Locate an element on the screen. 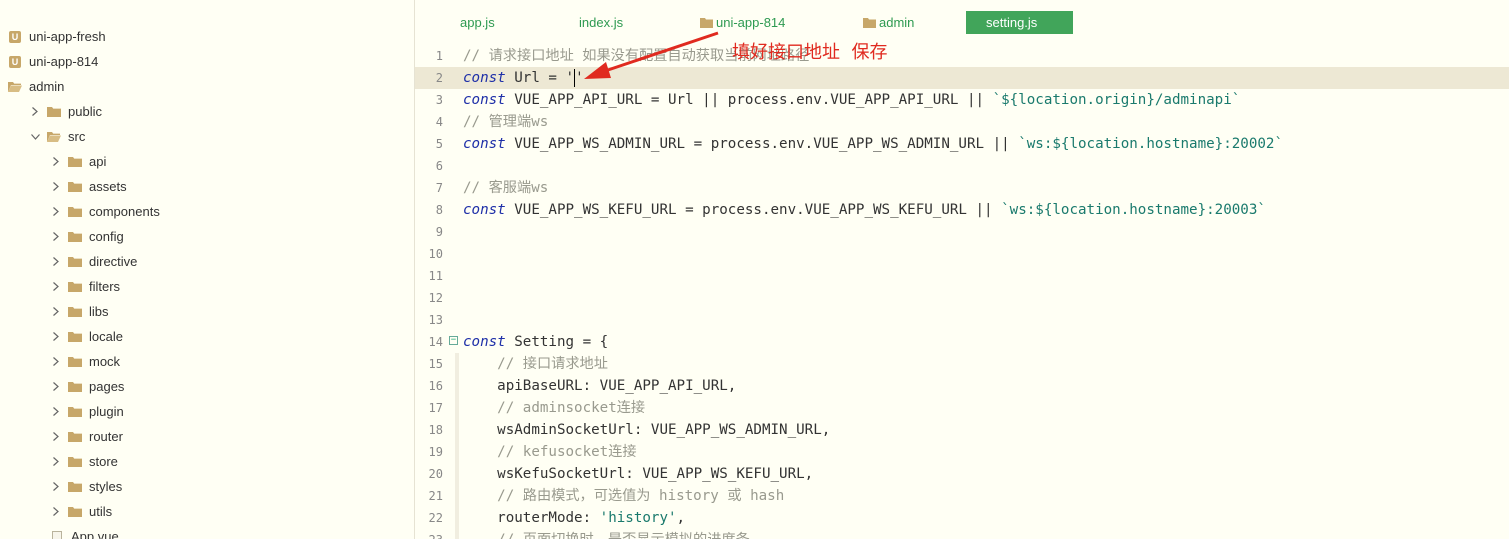 This screenshot has height=539, width=1509. tree-item-label: api is located at coordinates (98, 161).